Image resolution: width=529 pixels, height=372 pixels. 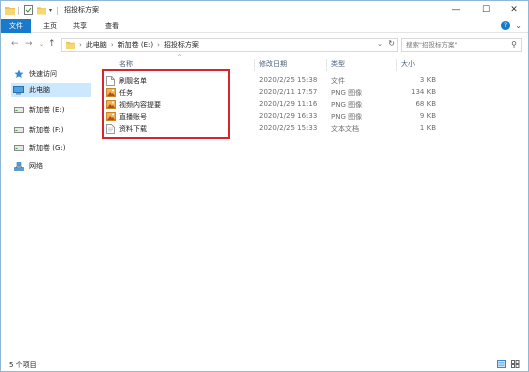 I want to click on search-icon: ⚲, so click(x=514, y=44).